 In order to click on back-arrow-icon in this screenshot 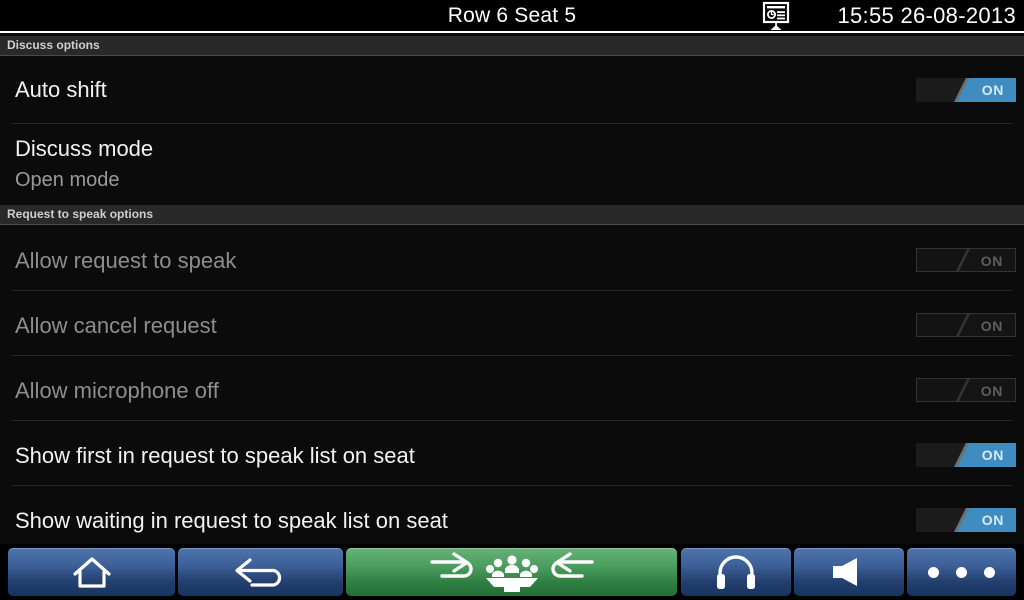, I will do `click(261, 572)`.